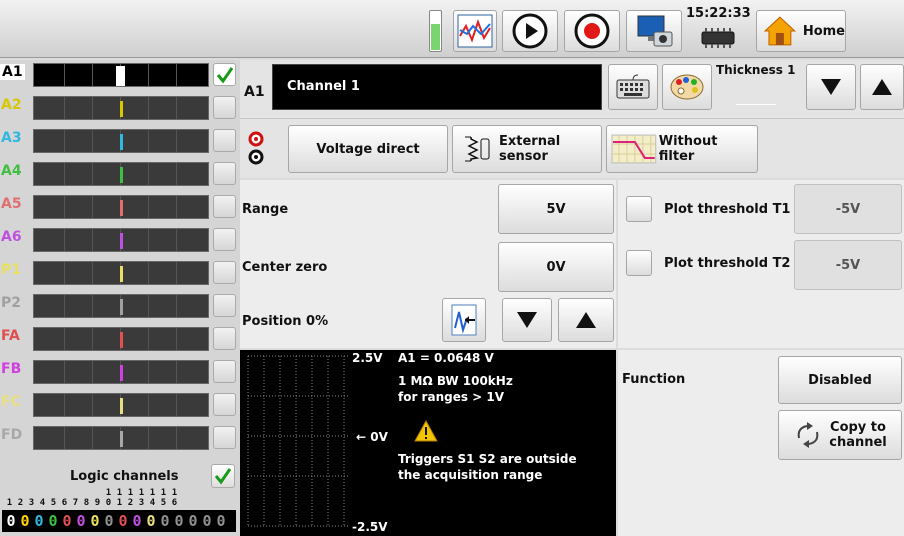  I want to click on channel-row-a3: A3, so click(120, 140).